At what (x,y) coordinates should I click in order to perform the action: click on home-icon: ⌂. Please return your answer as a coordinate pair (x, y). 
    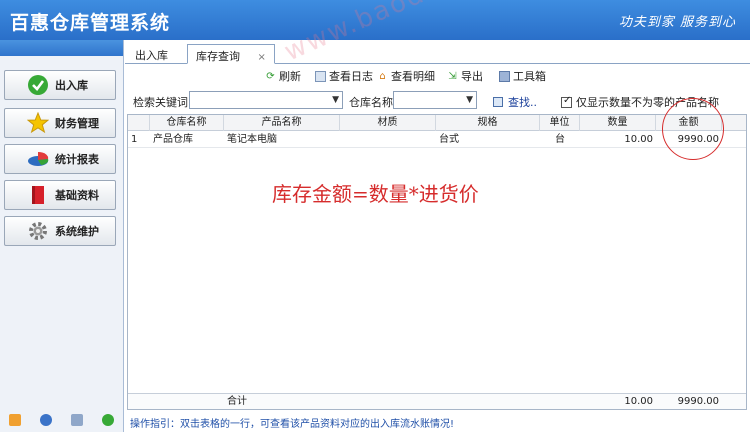
    Looking at the image, I should click on (382, 76).